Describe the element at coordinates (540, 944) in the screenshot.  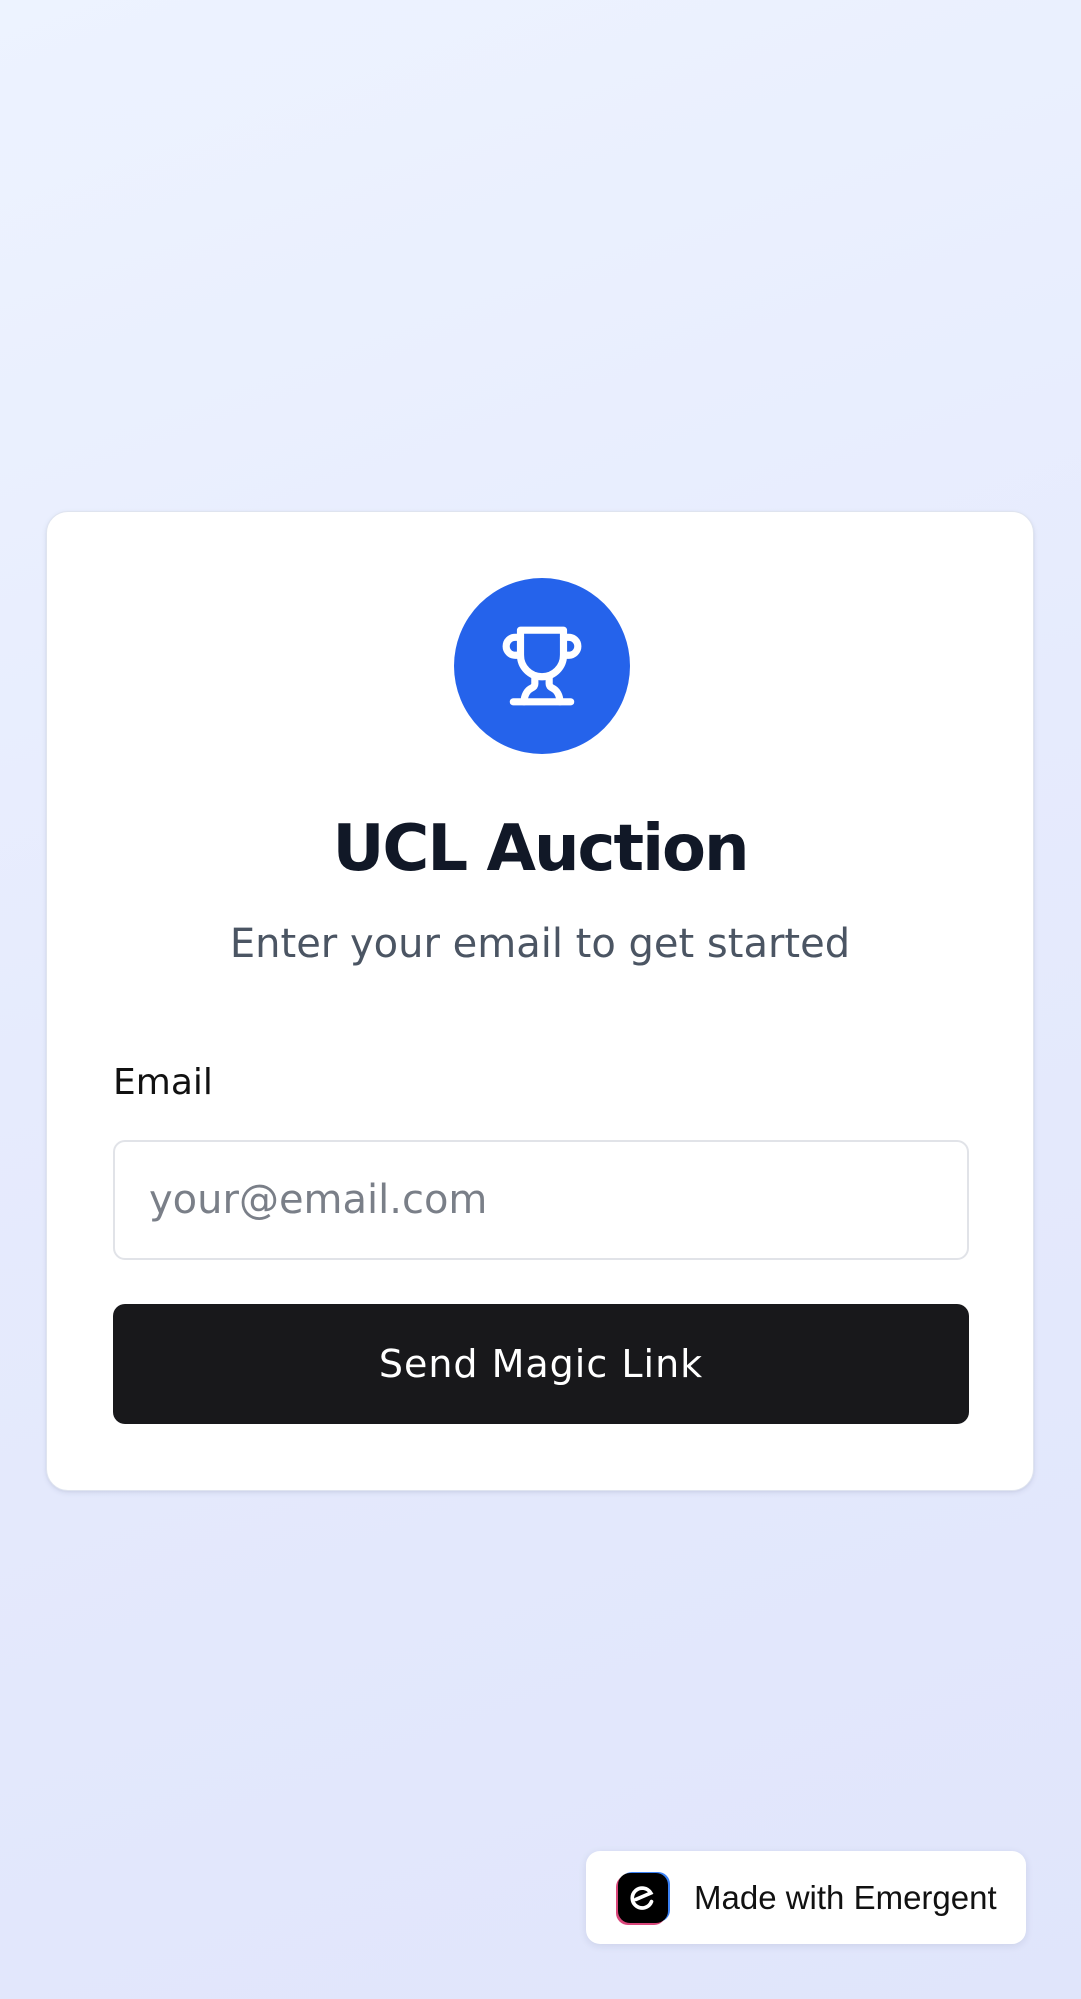
I see `page-subtitle: Enter your email to get started` at that location.